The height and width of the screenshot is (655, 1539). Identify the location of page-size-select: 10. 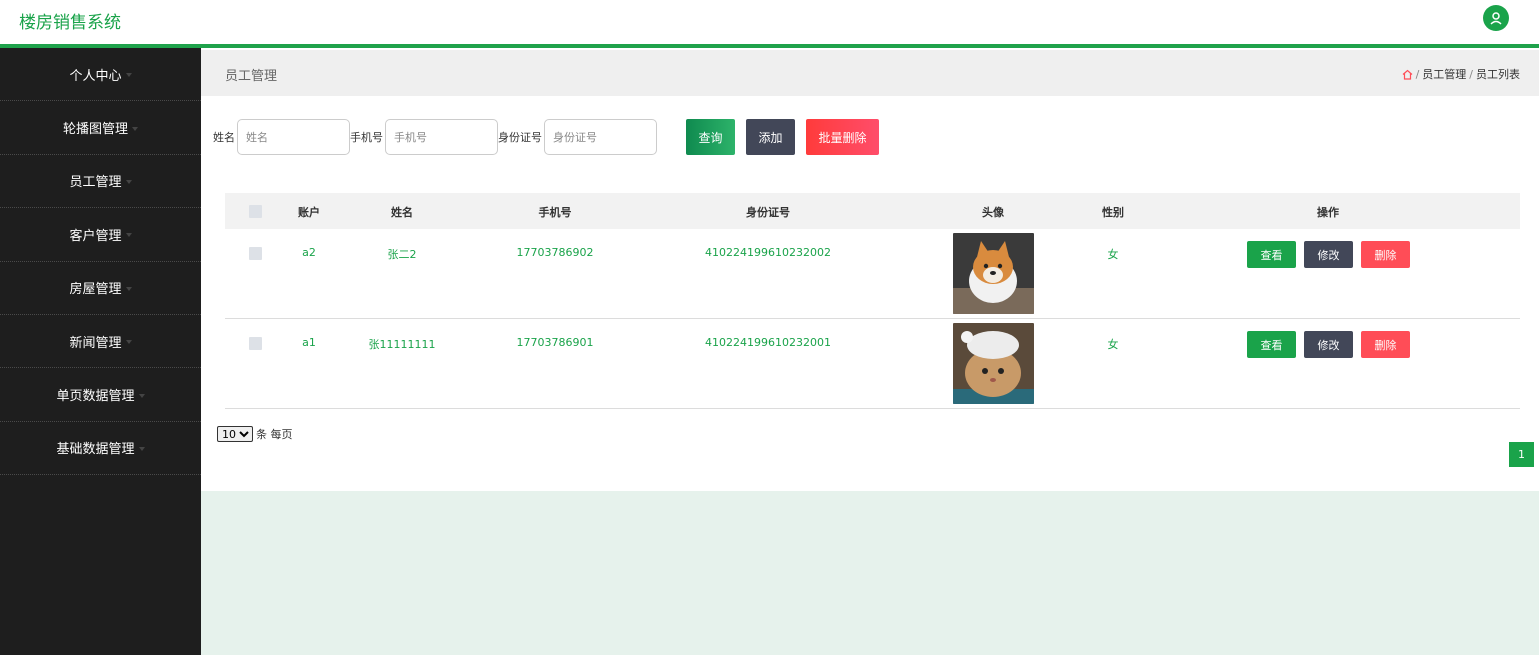
(235, 434).